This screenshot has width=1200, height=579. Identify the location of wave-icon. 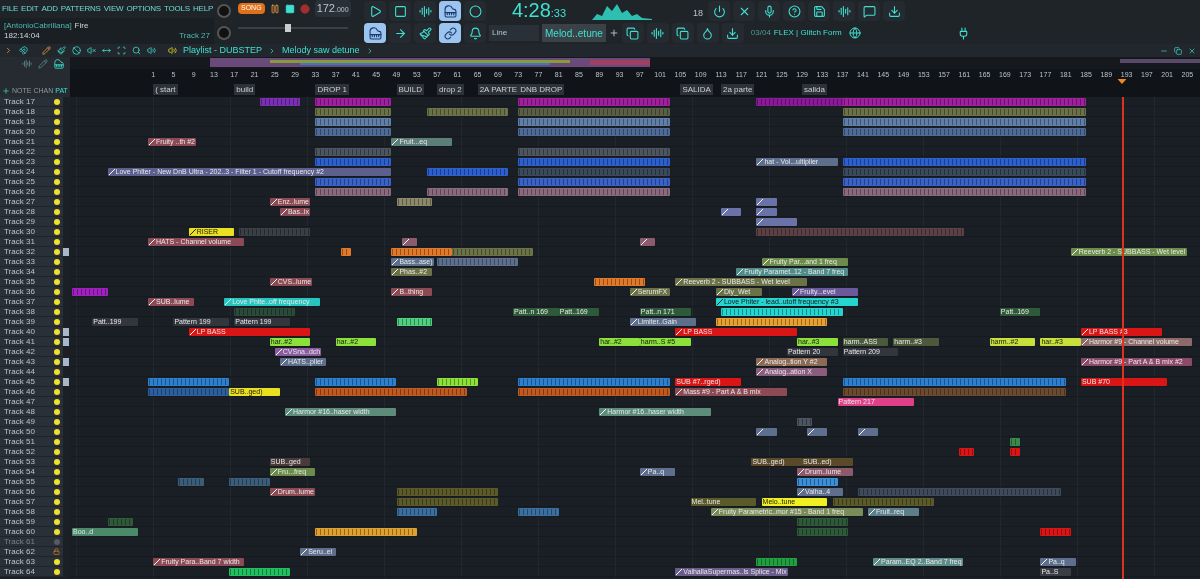
(27, 64).